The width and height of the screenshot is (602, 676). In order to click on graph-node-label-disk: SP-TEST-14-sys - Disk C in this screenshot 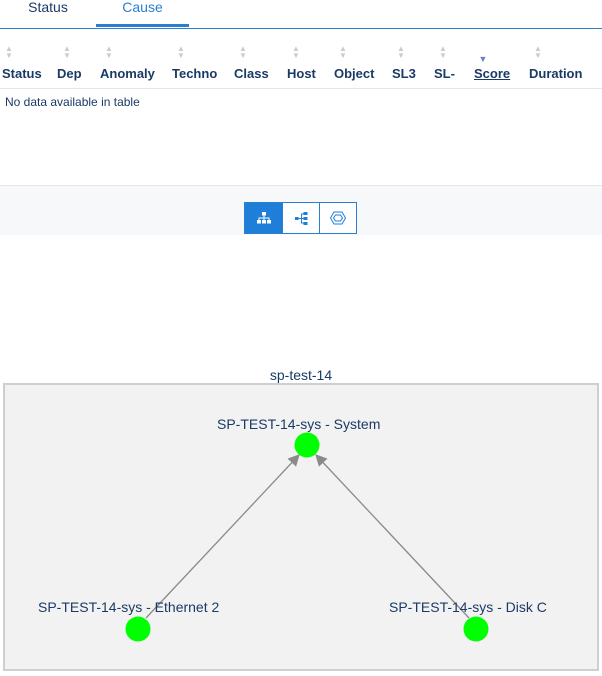, I will do `click(468, 607)`.